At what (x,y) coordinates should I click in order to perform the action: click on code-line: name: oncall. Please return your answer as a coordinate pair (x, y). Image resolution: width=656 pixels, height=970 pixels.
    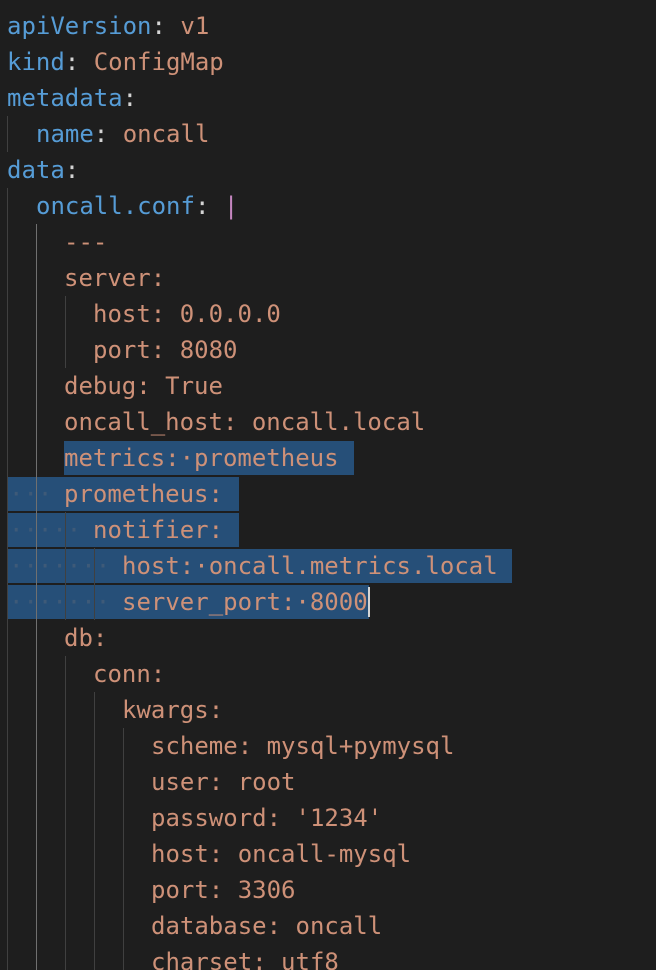
    Looking at the image, I should click on (328, 134).